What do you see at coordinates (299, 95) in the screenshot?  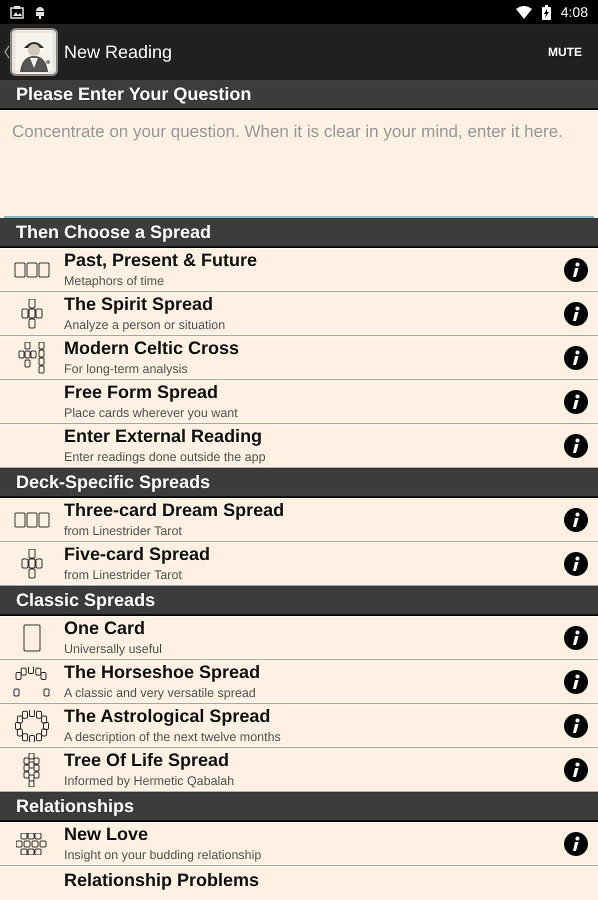 I see `section-header: Please Enter Your Question` at bounding box center [299, 95].